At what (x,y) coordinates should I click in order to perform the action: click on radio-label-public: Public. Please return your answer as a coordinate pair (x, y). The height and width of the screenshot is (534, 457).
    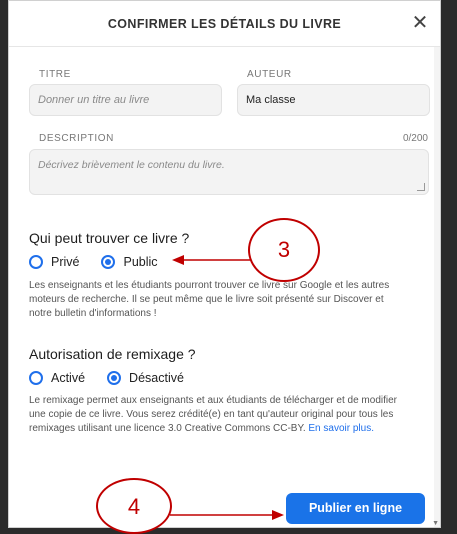
    Looking at the image, I should click on (140, 262).